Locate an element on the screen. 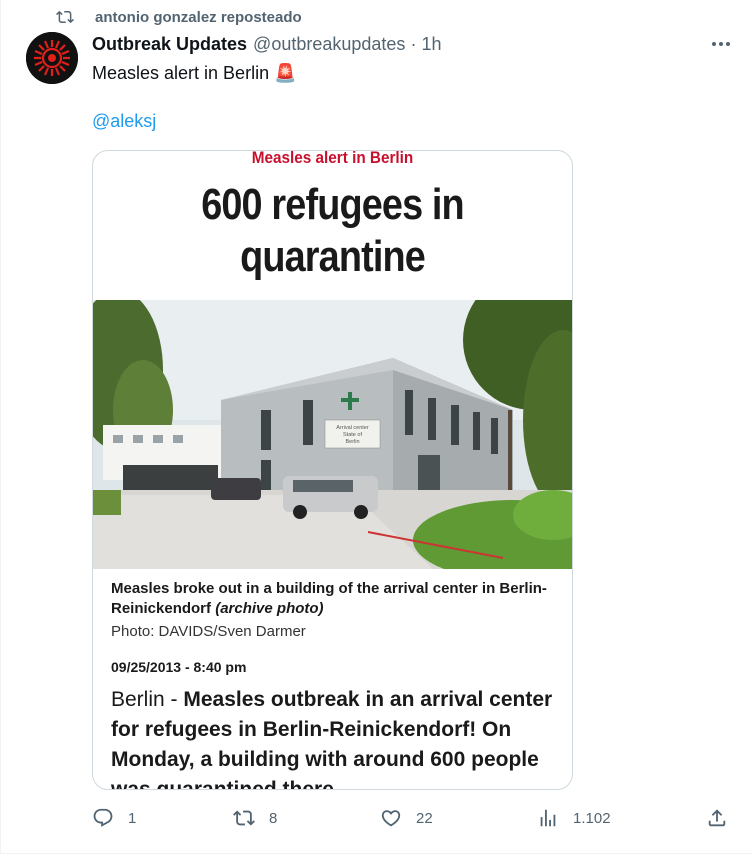  display-name: Outbreak Updates is located at coordinates (169, 44).